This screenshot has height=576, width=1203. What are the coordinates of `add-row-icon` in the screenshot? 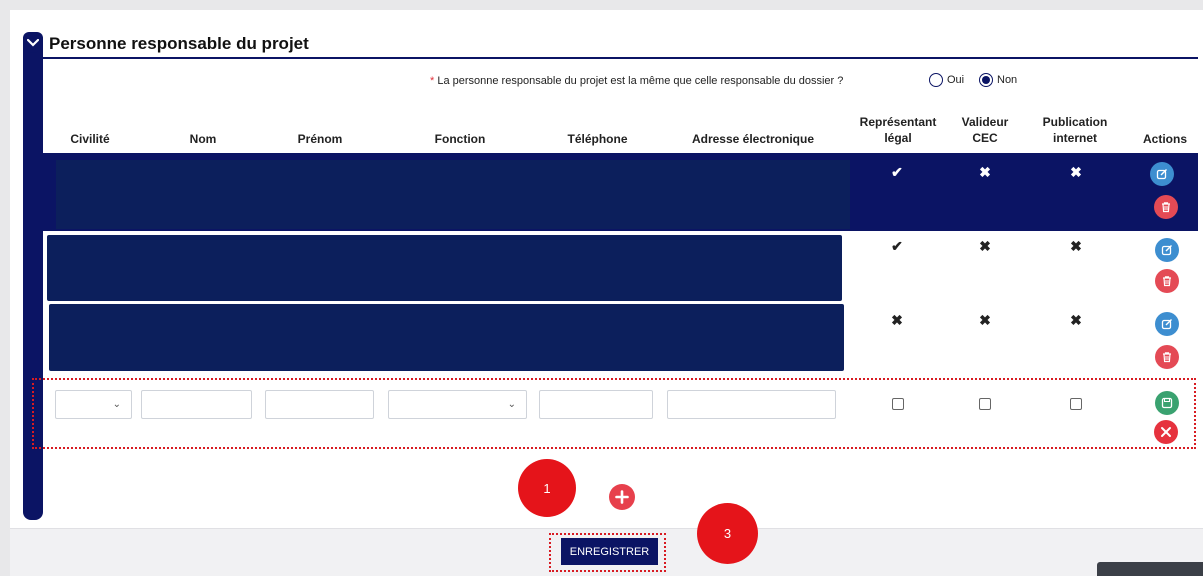 It's located at (622, 497).